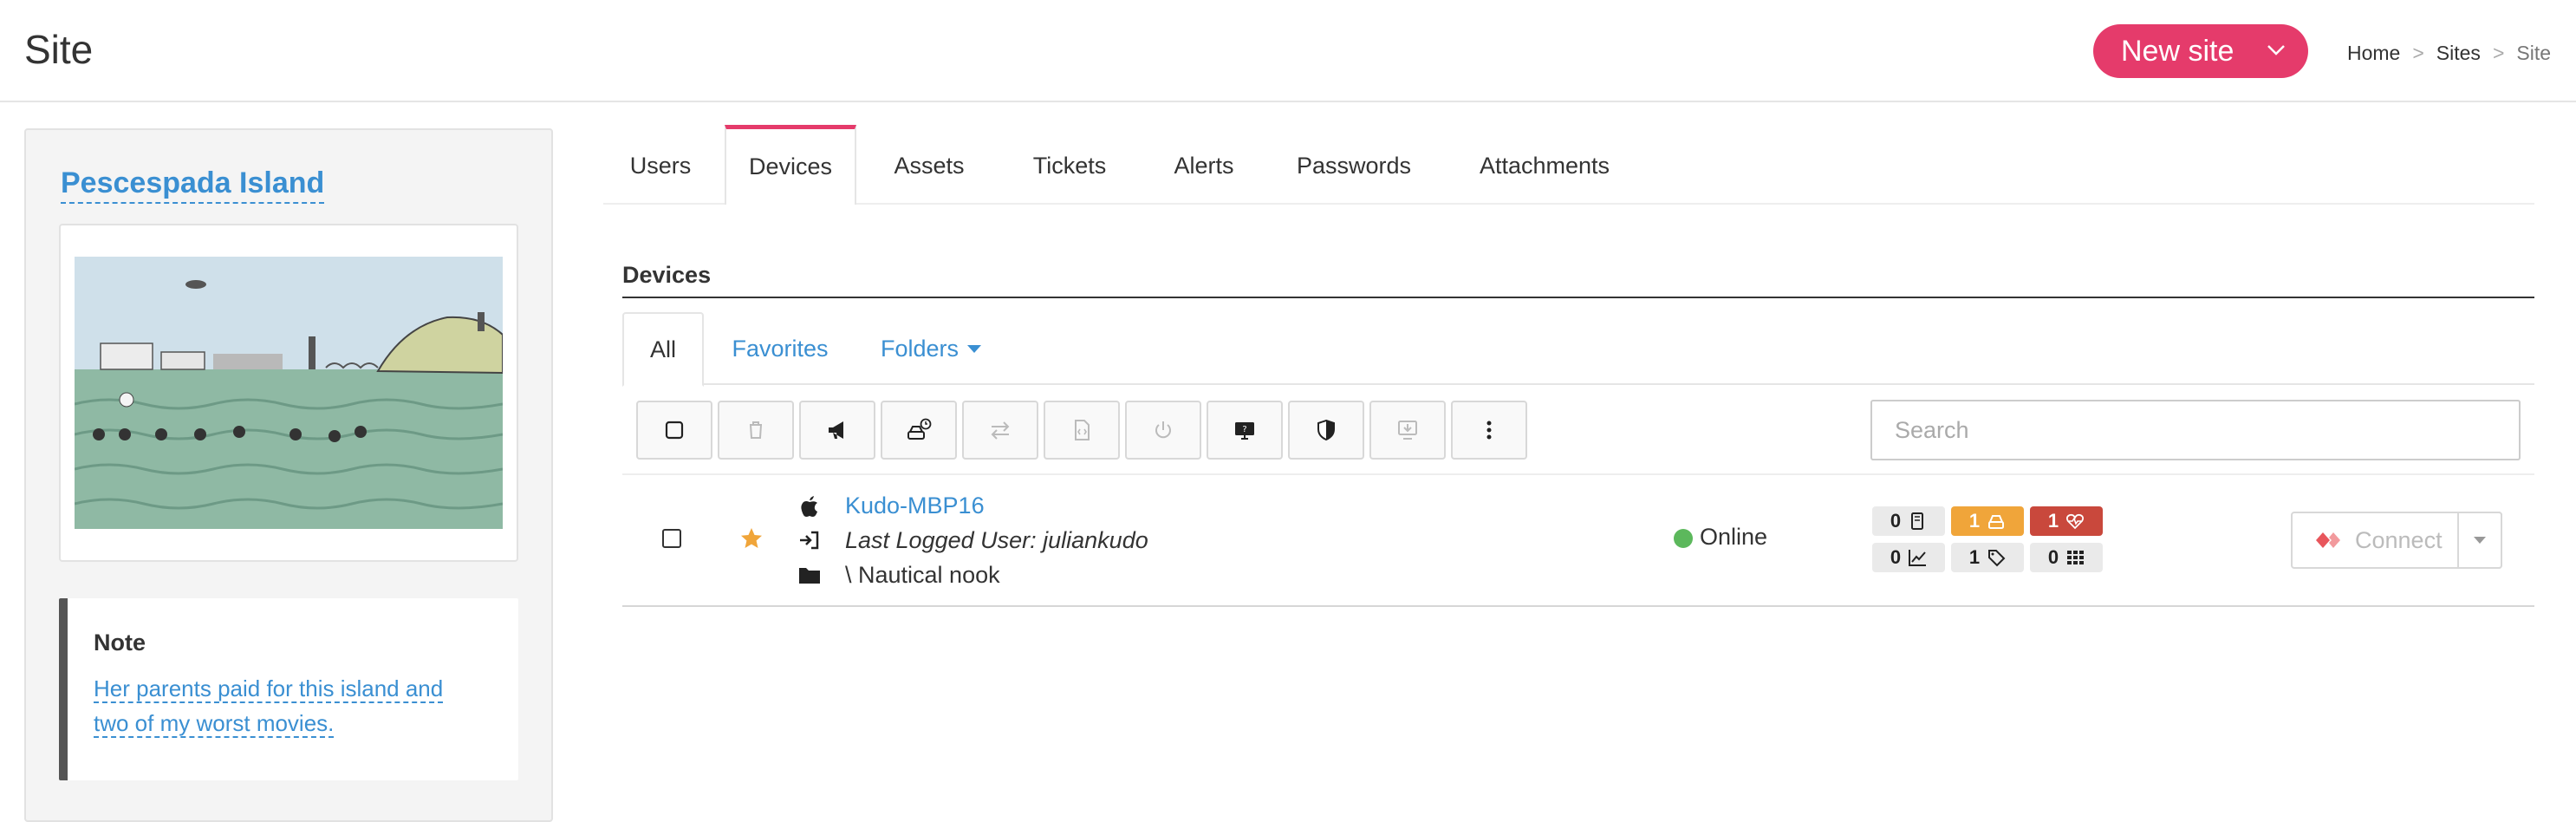 The width and height of the screenshot is (2576, 822). I want to click on device-status: Online, so click(1734, 537).